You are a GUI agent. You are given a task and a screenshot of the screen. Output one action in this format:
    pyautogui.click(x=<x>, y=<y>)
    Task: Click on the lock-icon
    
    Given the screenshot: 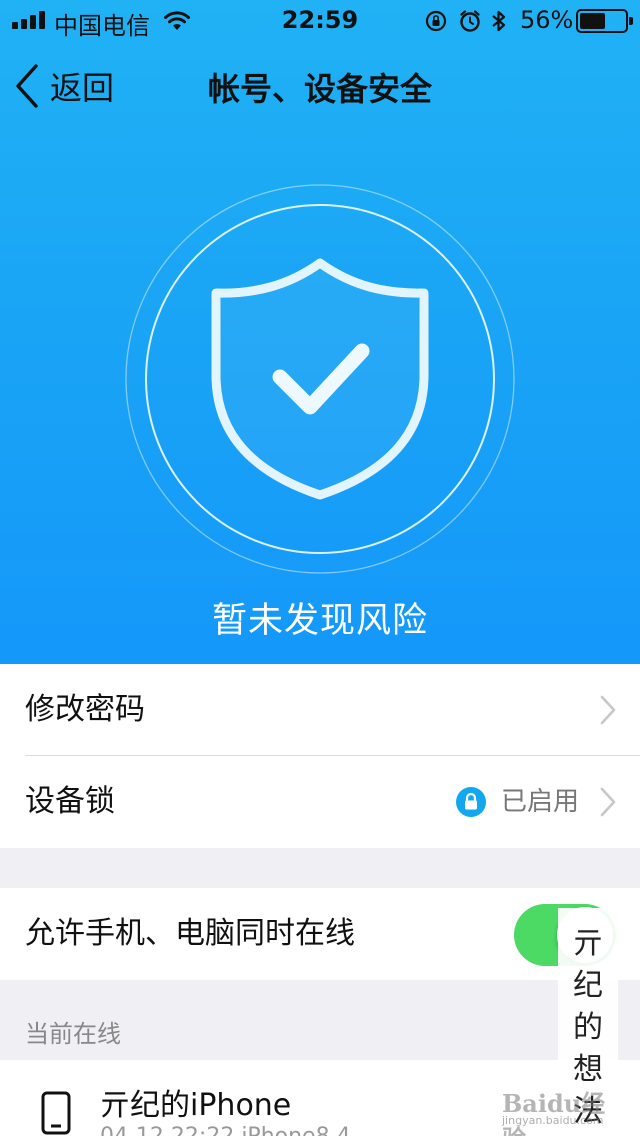 What is the action you would take?
    pyautogui.click(x=471, y=802)
    